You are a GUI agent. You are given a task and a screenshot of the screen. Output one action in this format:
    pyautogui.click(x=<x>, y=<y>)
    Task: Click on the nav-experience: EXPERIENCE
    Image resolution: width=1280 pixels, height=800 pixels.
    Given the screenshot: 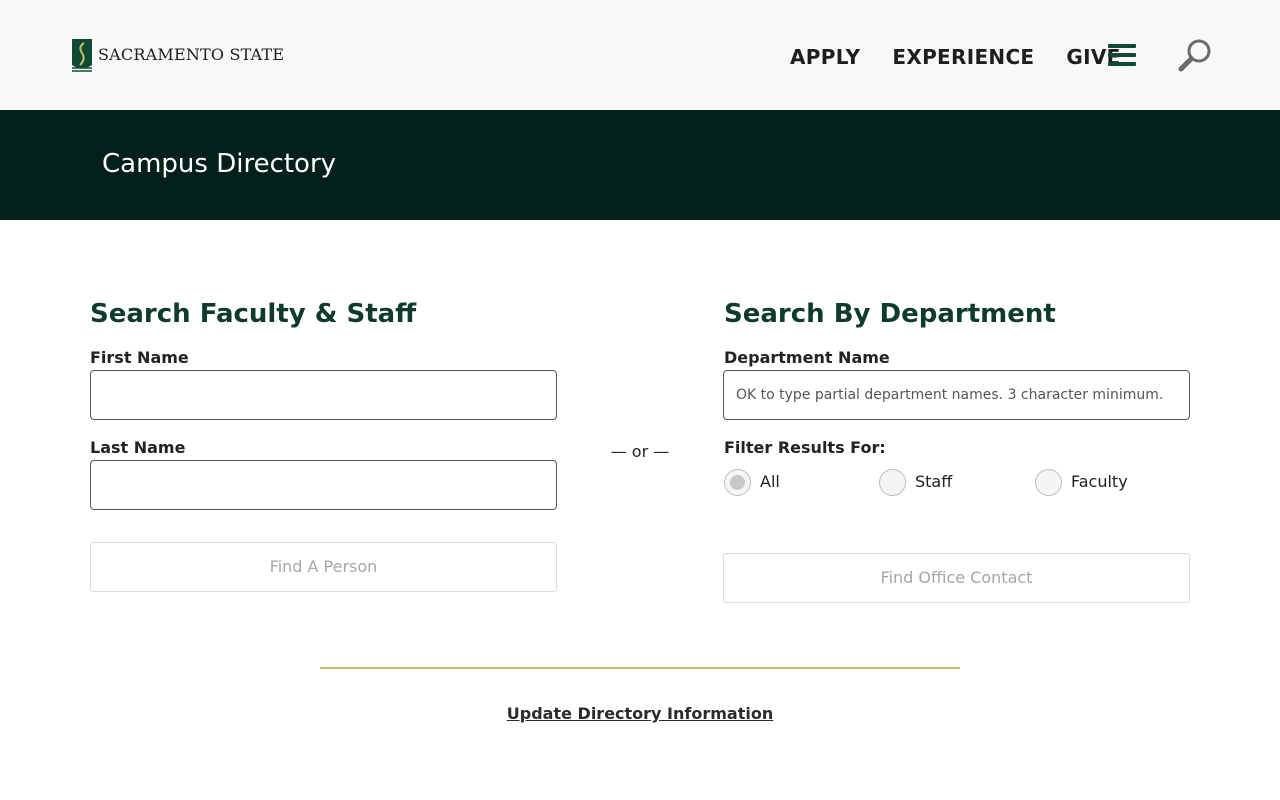 What is the action you would take?
    pyautogui.click(x=963, y=57)
    